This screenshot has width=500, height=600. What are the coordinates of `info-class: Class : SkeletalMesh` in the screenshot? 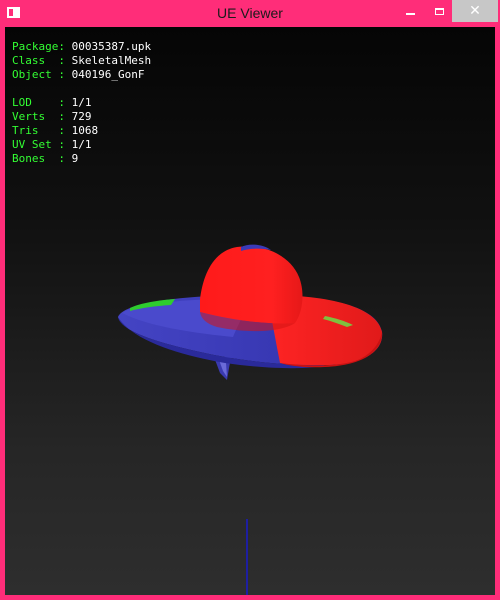 It's located at (81, 61).